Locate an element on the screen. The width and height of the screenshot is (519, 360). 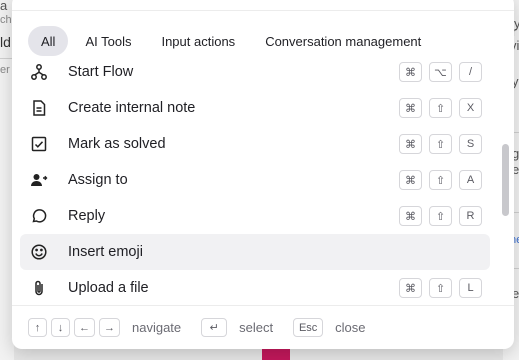
navigate-hint: navigate is located at coordinates (157, 327).